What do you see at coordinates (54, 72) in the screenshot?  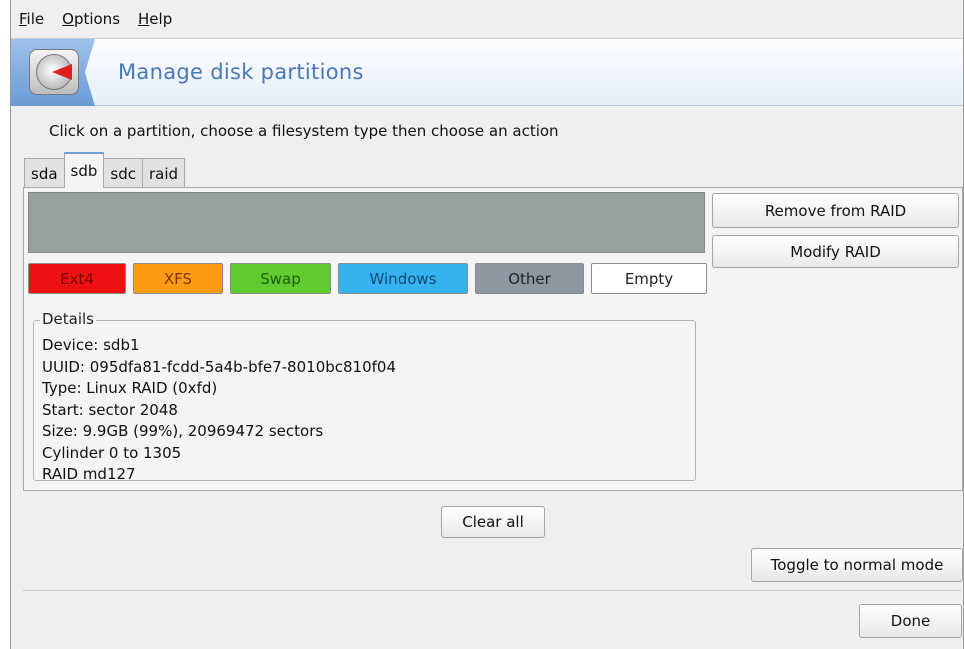 I see `hard-disk-icon` at bounding box center [54, 72].